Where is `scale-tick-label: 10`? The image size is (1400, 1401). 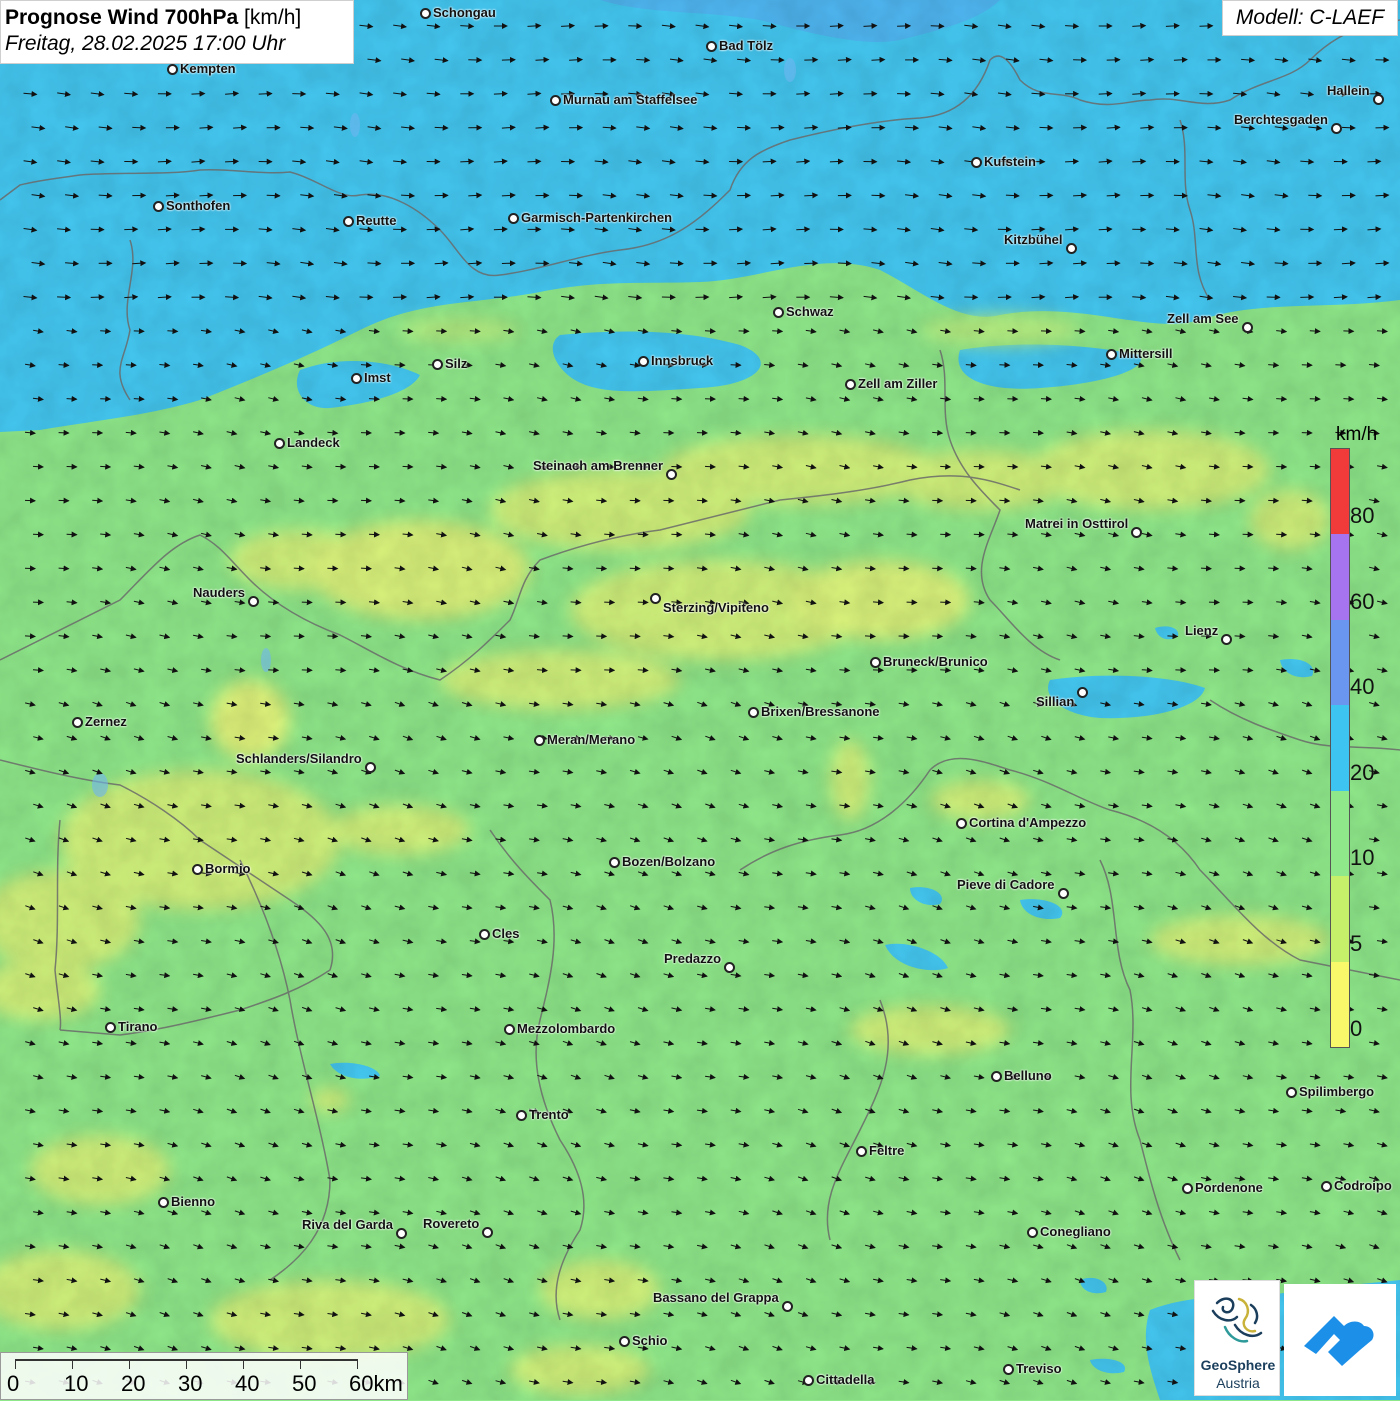 scale-tick-label: 10 is located at coordinates (76, 1384).